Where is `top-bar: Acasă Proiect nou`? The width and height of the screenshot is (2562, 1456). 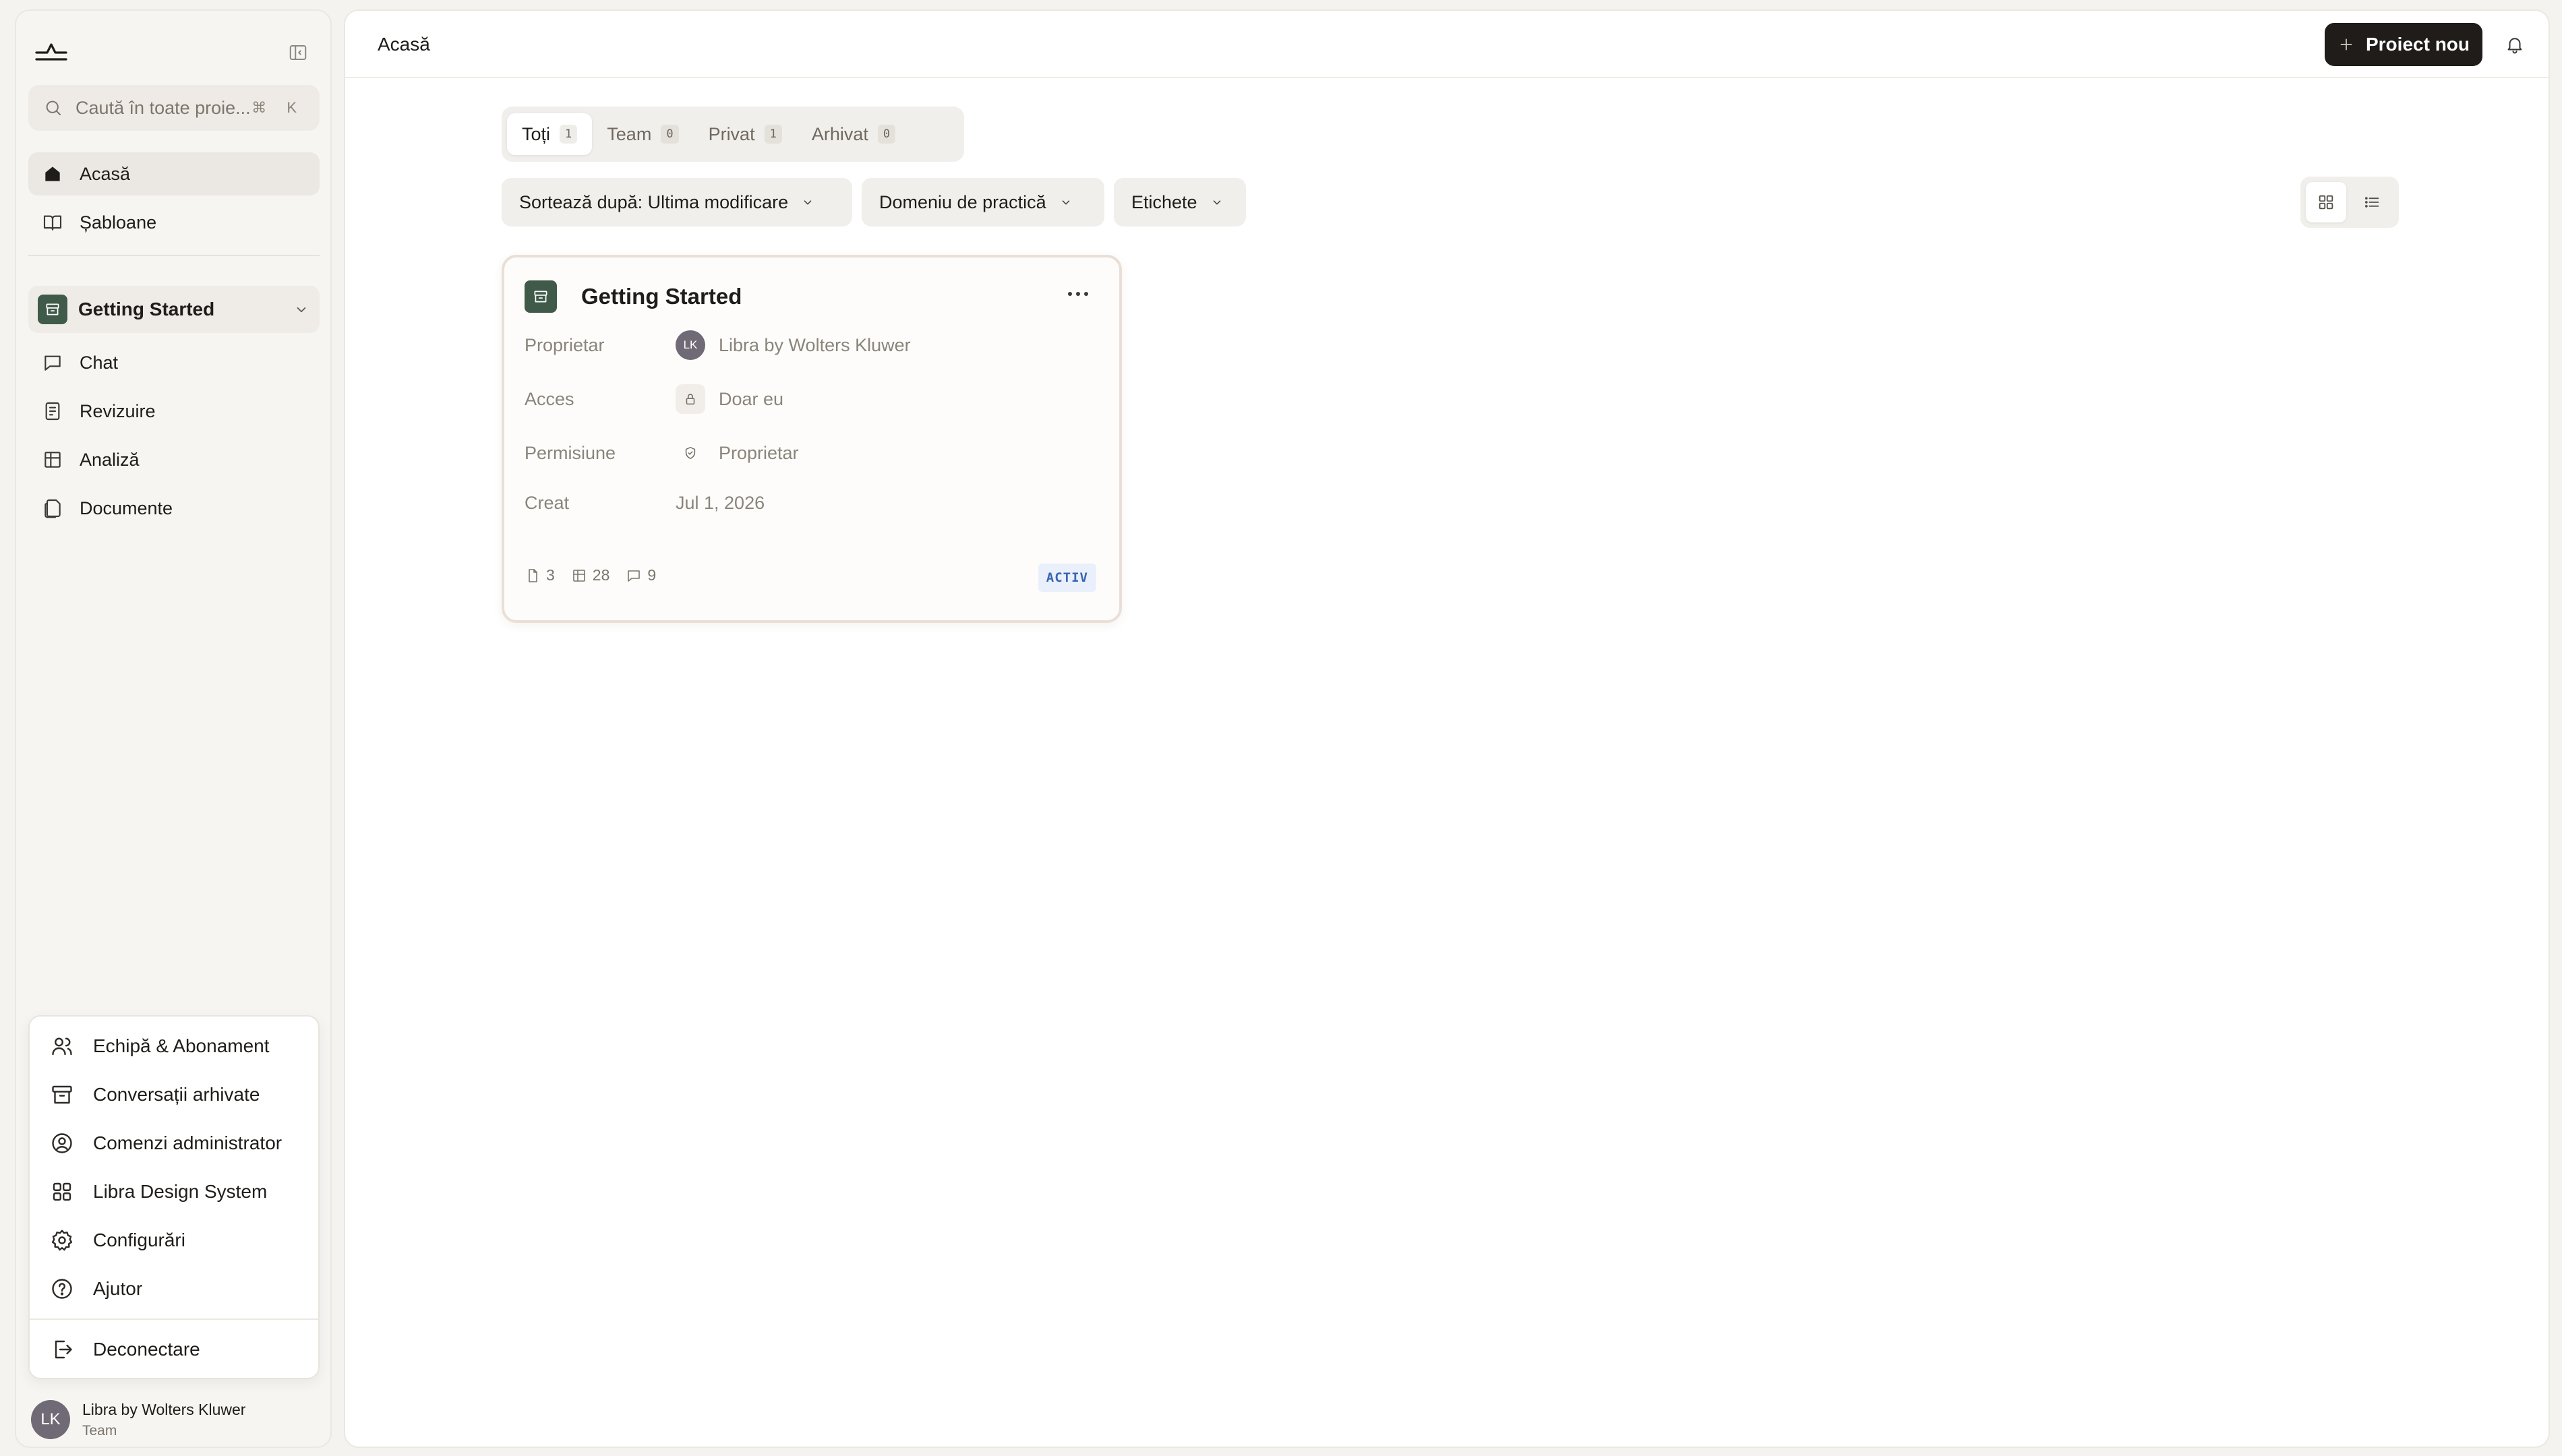
top-bar: Acasă Proiect nou is located at coordinates (1447, 44).